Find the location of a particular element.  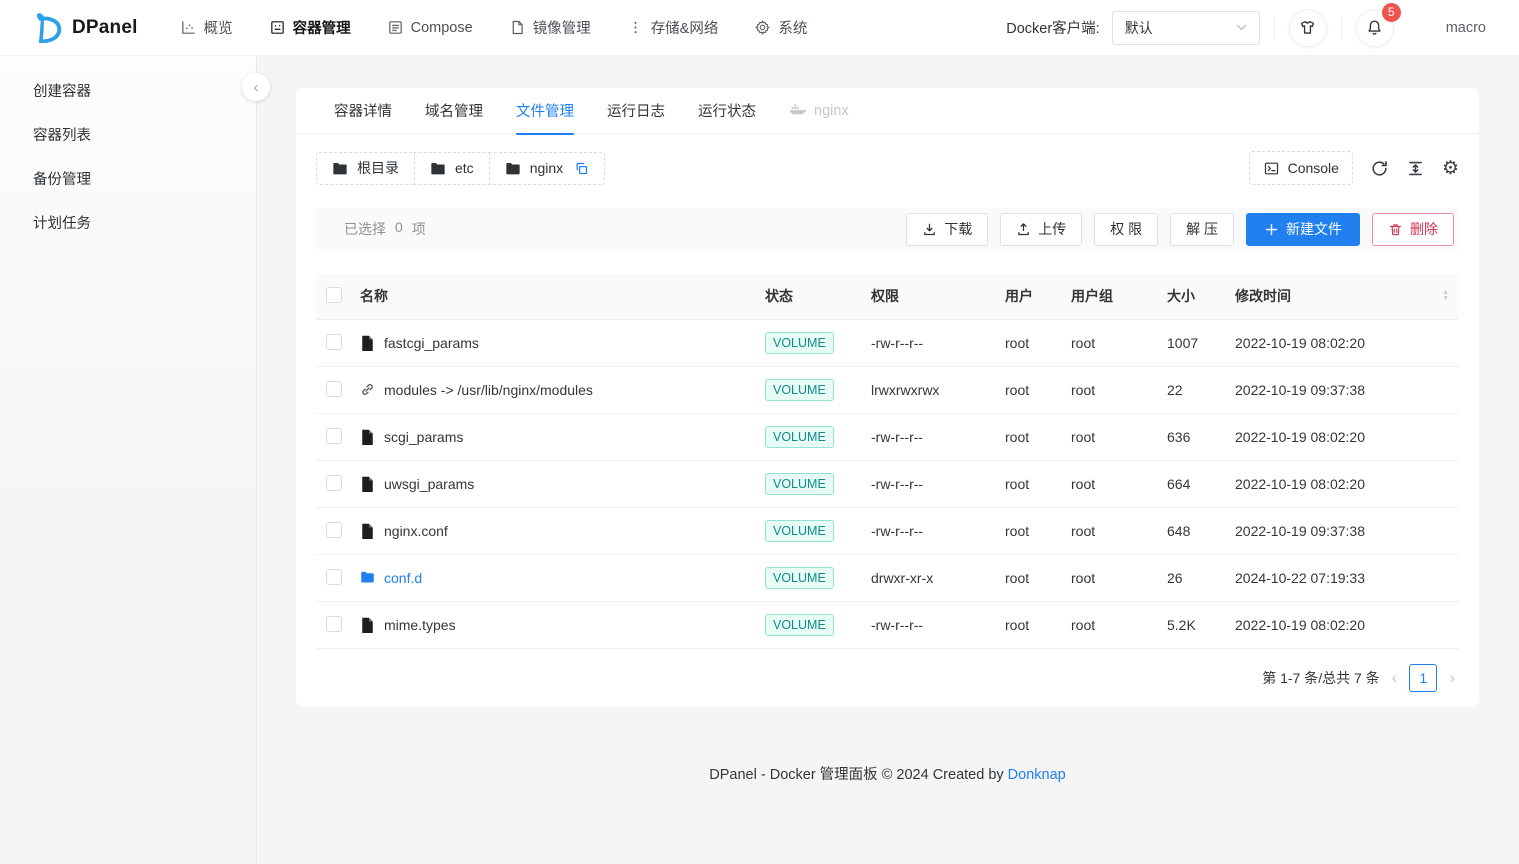

pagination: 第 1-7 条/总共 7 条 ‹ 1 › is located at coordinates (887, 678).